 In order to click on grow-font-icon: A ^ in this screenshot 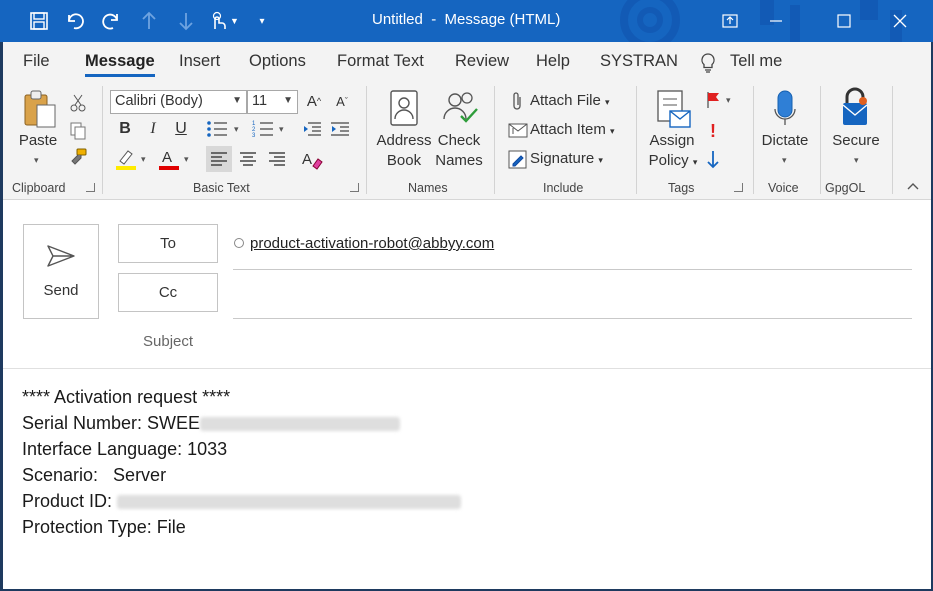, I will do `click(314, 101)`.